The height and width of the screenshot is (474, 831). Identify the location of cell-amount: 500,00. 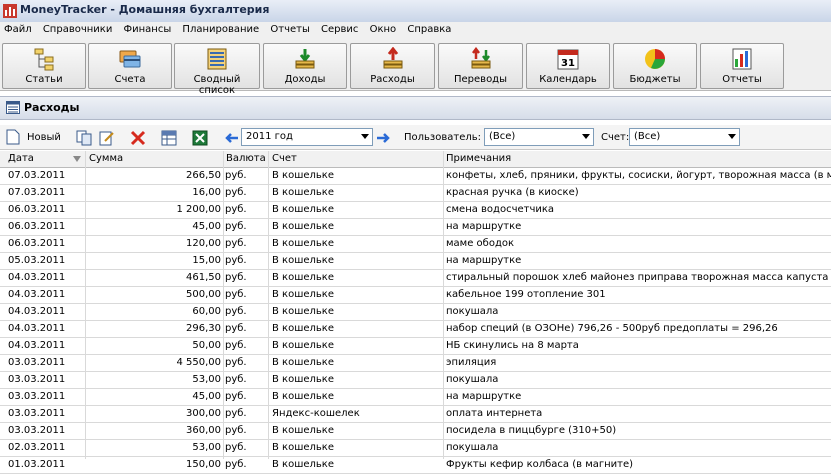
(203, 294).